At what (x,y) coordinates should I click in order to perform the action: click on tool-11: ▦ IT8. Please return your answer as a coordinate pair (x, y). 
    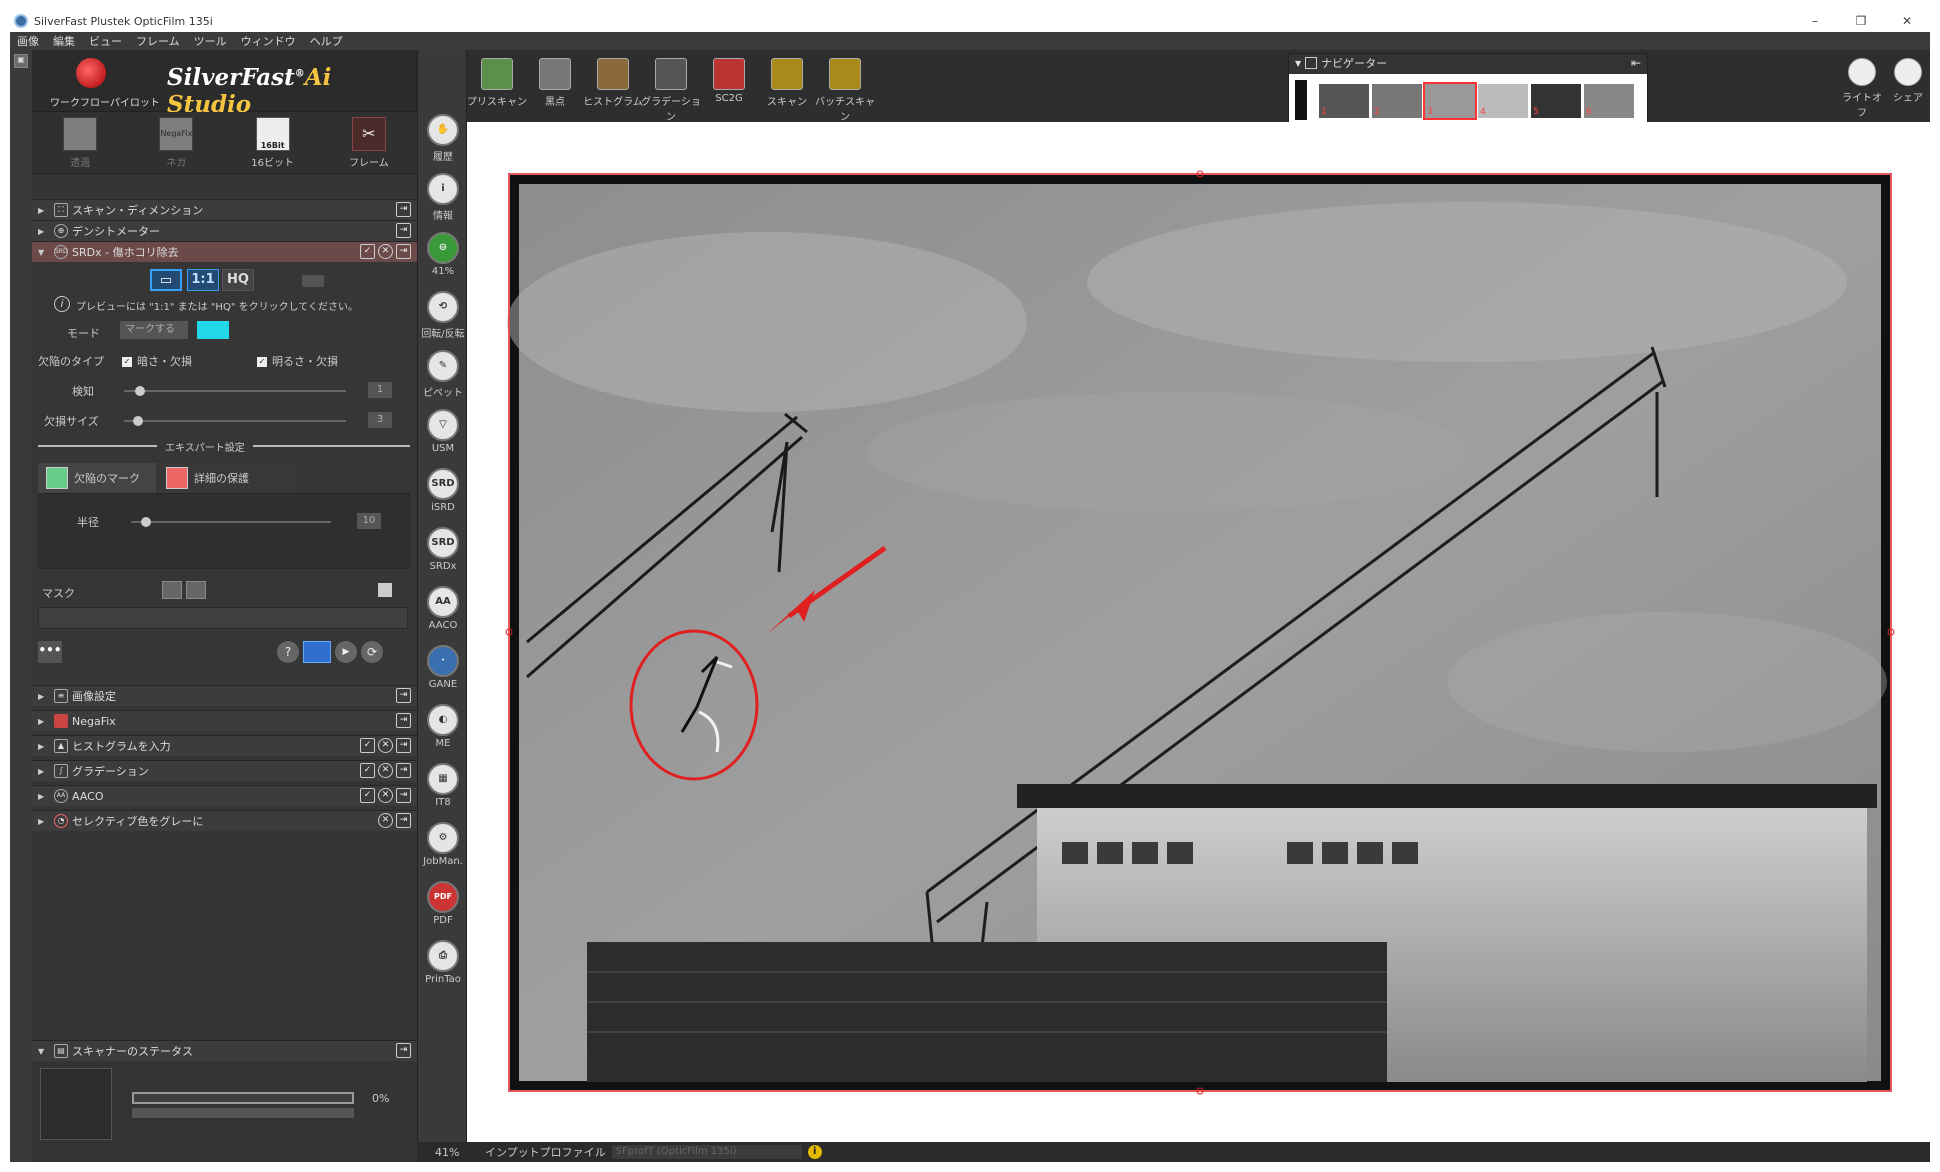
    Looking at the image, I should click on (443, 785).